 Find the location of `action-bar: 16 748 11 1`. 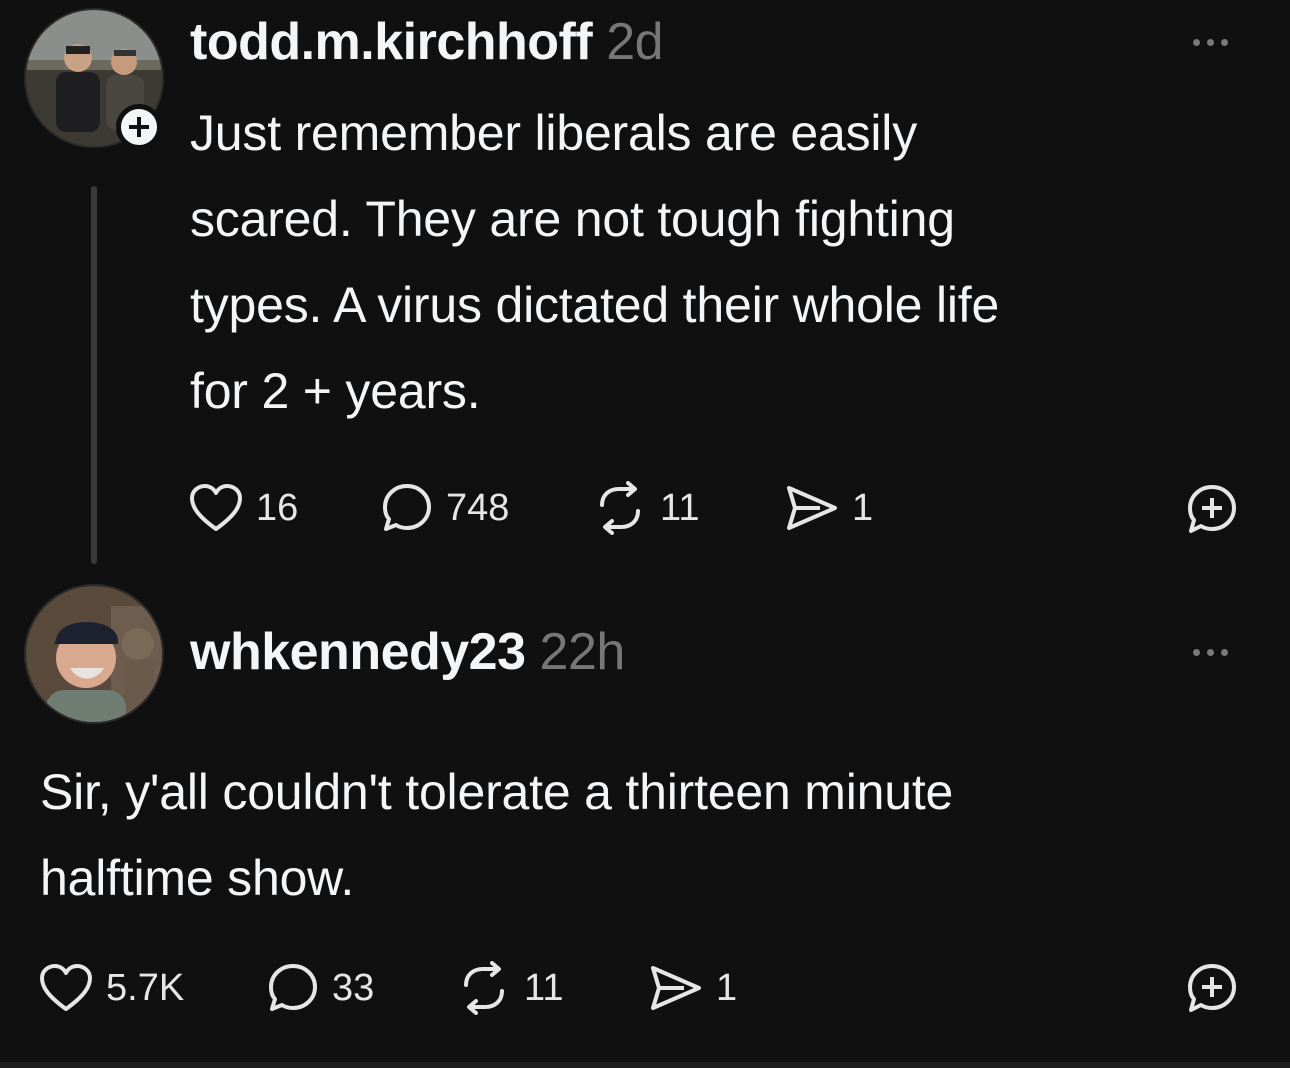

action-bar: 16 748 11 1 is located at coordinates (718, 508).